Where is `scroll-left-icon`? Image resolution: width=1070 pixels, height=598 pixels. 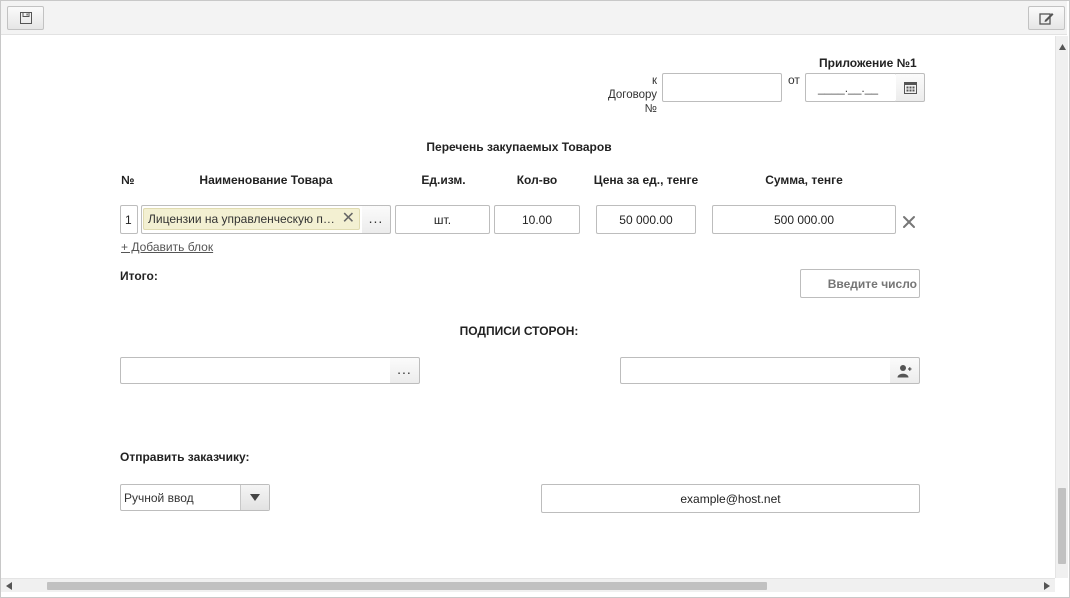
scroll-left-icon is located at coordinates (9, 586).